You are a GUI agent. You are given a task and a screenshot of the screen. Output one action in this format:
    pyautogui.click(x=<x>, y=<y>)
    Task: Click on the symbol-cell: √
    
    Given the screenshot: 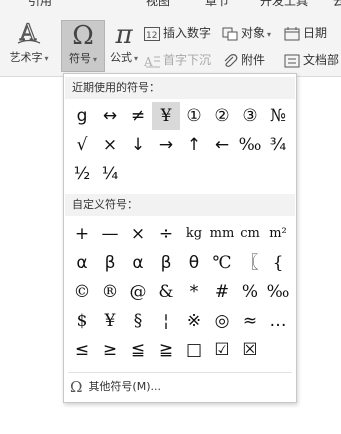 What is the action you would take?
    pyautogui.click(x=82, y=145)
    